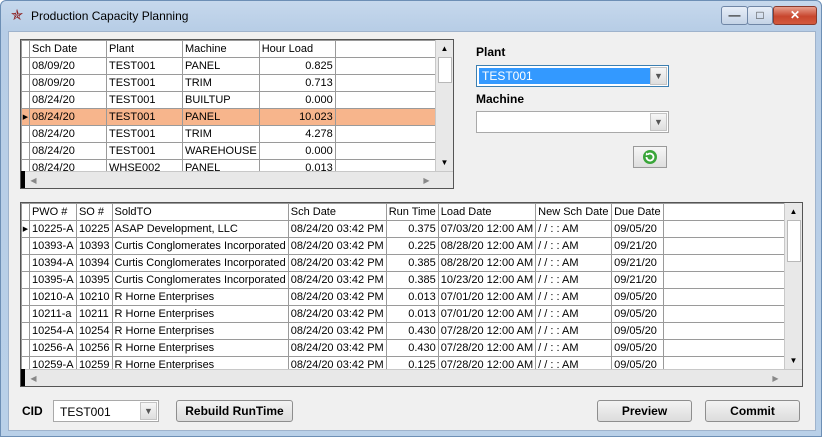 Image resolution: width=822 pixels, height=437 pixels. What do you see at coordinates (200, 212) in the screenshot?
I see `column-header: SoldTO` at bounding box center [200, 212].